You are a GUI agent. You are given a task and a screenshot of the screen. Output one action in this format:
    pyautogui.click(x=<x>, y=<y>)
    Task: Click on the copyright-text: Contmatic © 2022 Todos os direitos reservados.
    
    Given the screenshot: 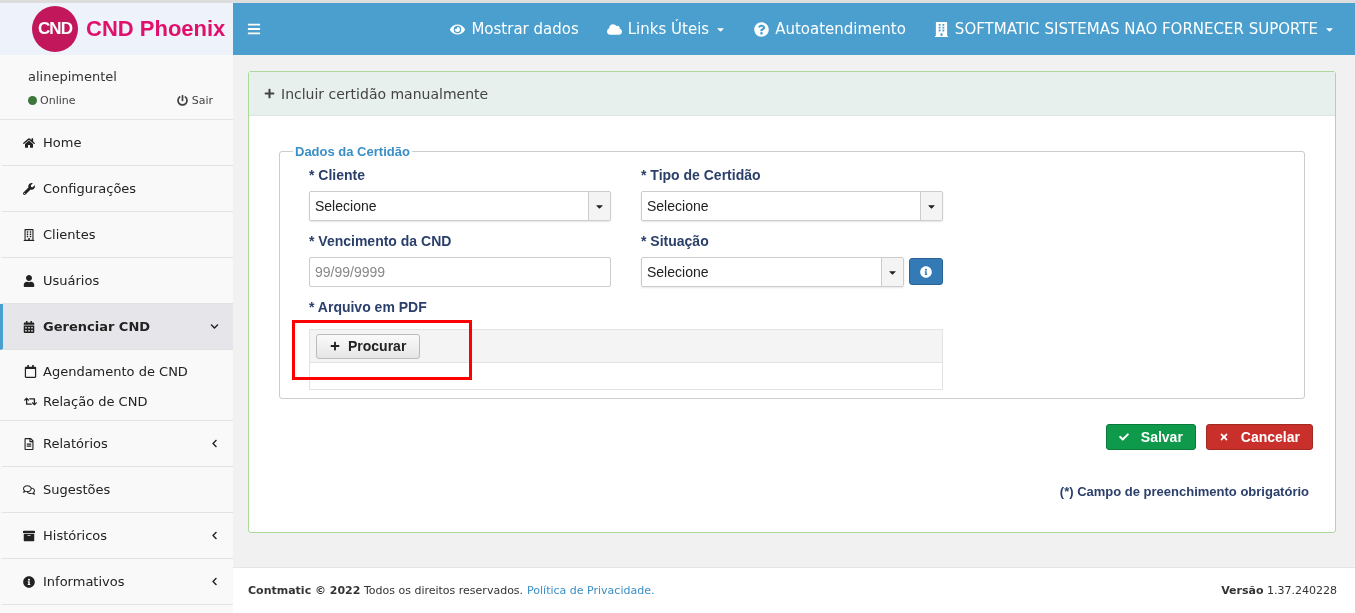 What is the action you would take?
    pyautogui.click(x=386, y=590)
    